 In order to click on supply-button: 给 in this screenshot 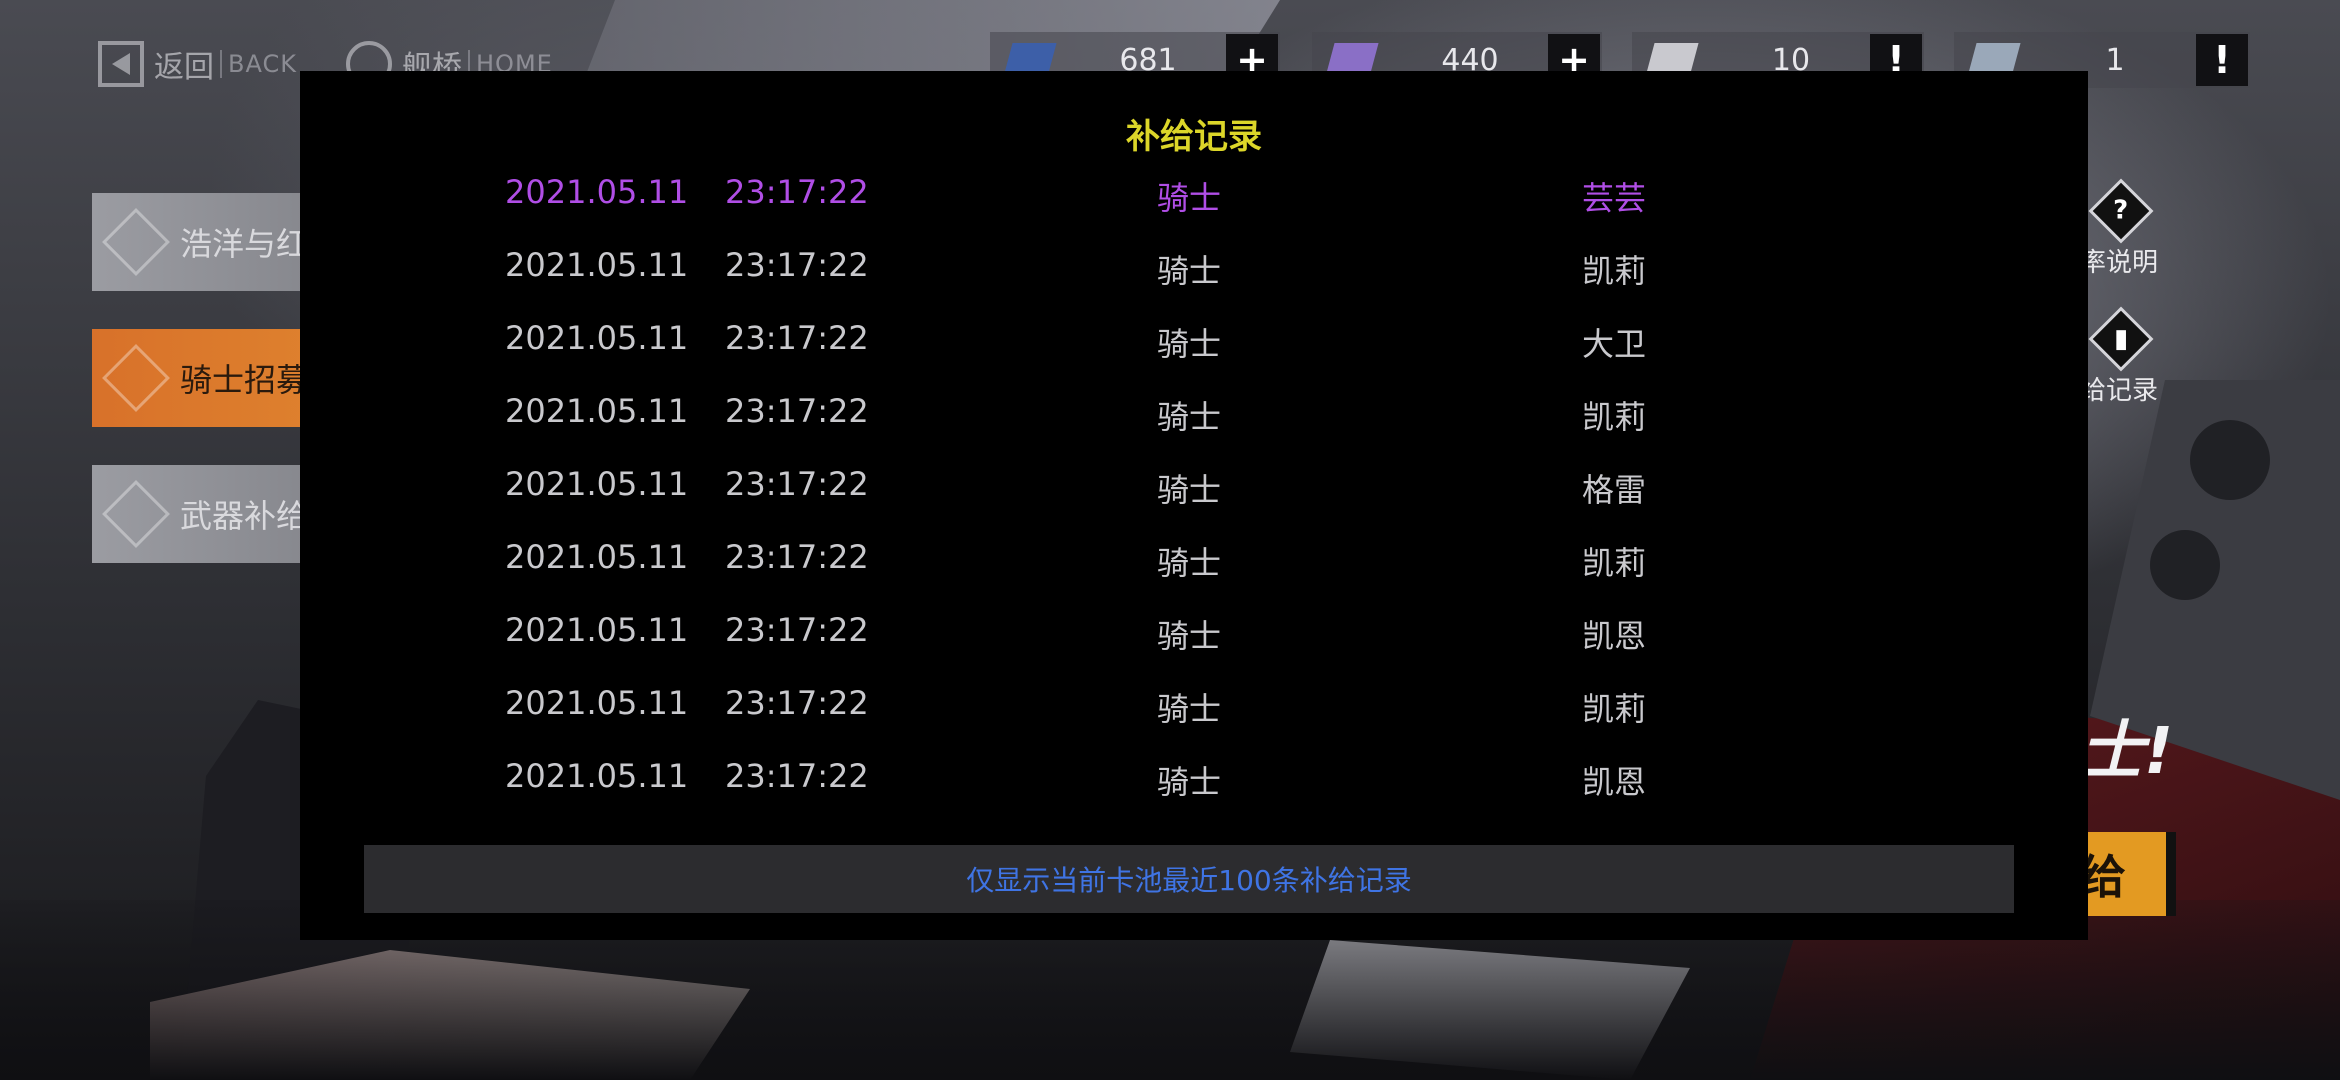, I will do `click(2128, 874)`.